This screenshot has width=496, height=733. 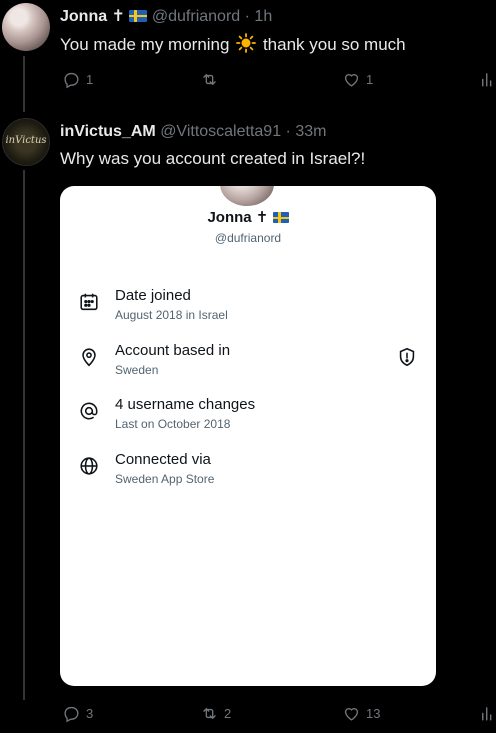 What do you see at coordinates (90, 79) in the screenshot?
I see `reply-count: 1` at bounding box center [90, 79].